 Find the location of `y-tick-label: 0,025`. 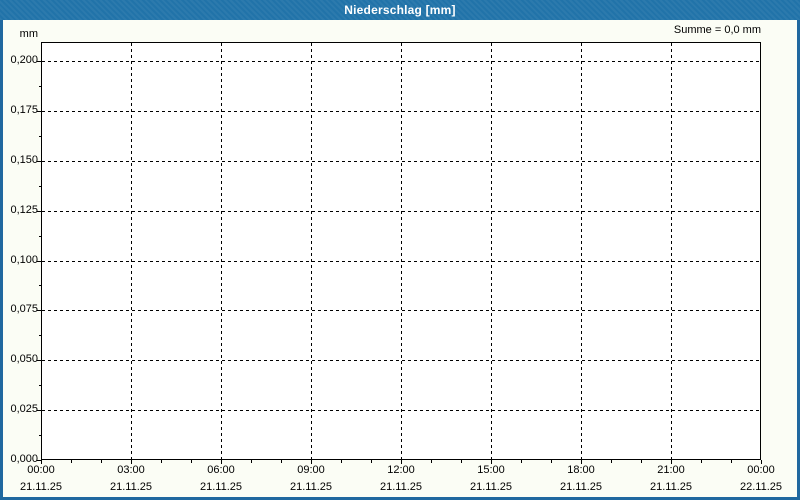

y-tick-label: 0,025 is located at coordinates (24, 409).